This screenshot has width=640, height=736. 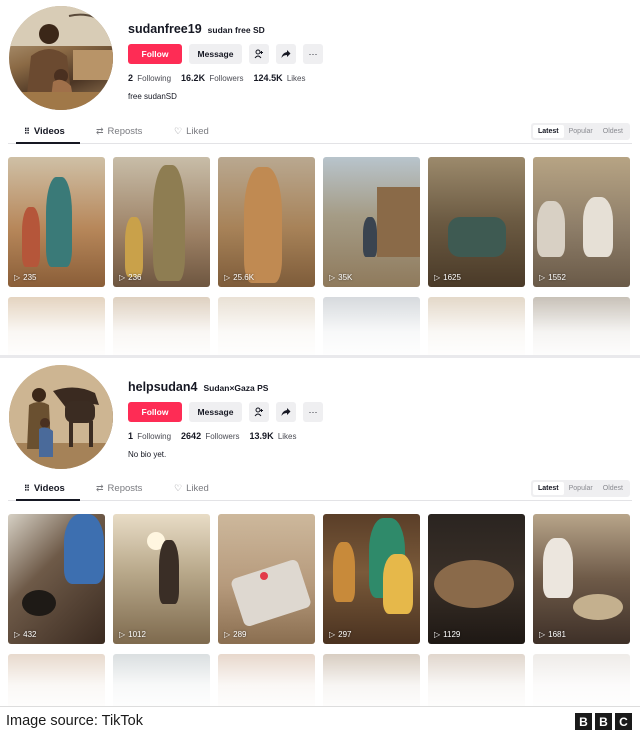 I want to click on view-count: ▷ 297, so click(x=340, y=634).